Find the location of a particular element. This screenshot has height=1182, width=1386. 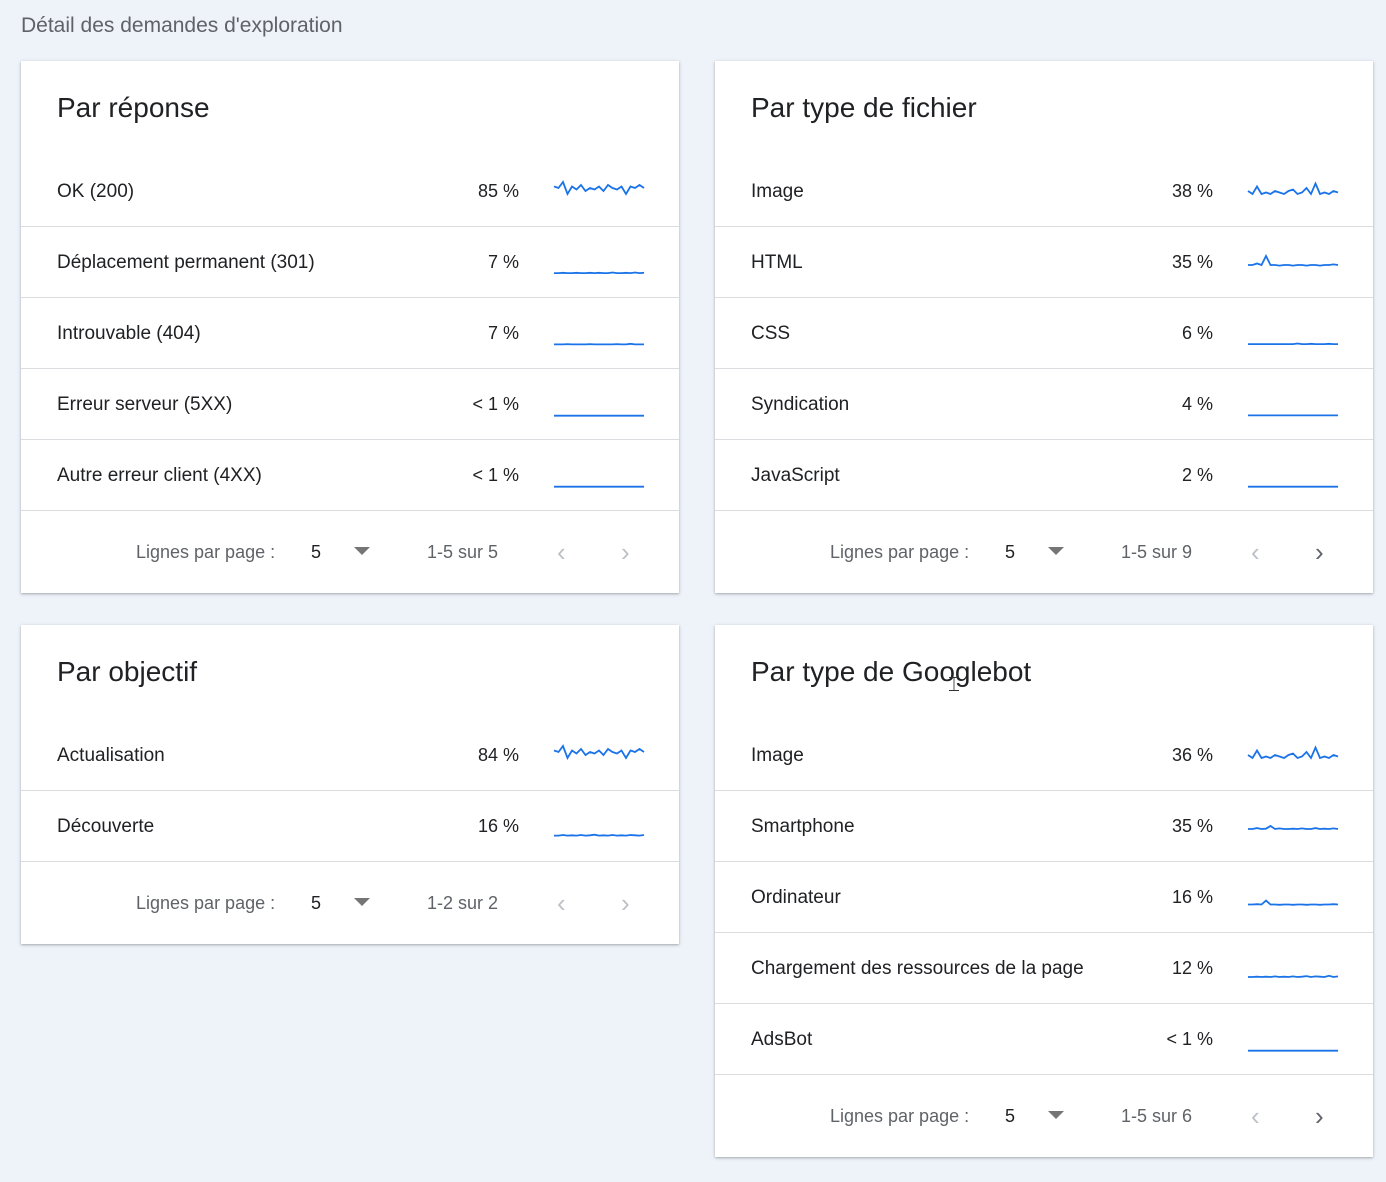

row-percentage: 12 % is located at coordinates (1192, 968).